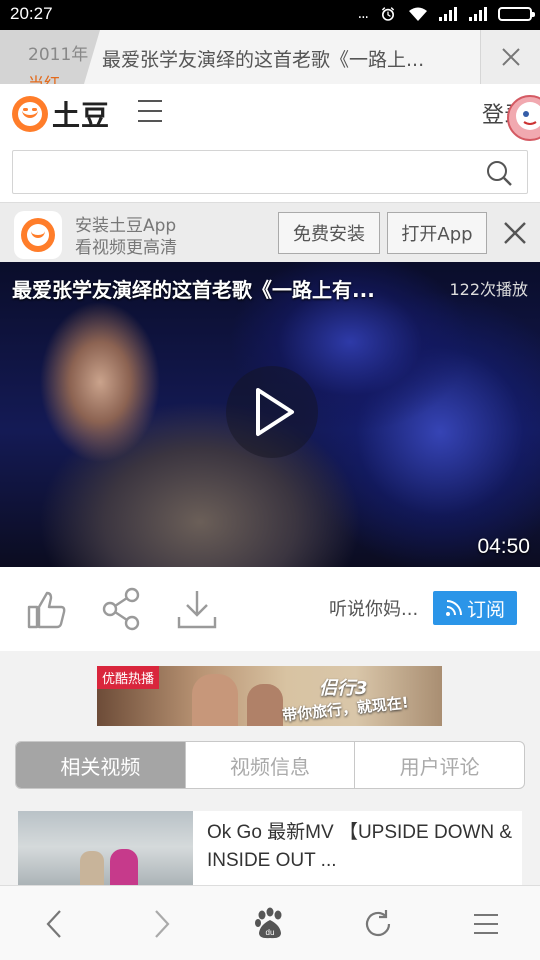  I want to click on search-box, so click(270, 172).